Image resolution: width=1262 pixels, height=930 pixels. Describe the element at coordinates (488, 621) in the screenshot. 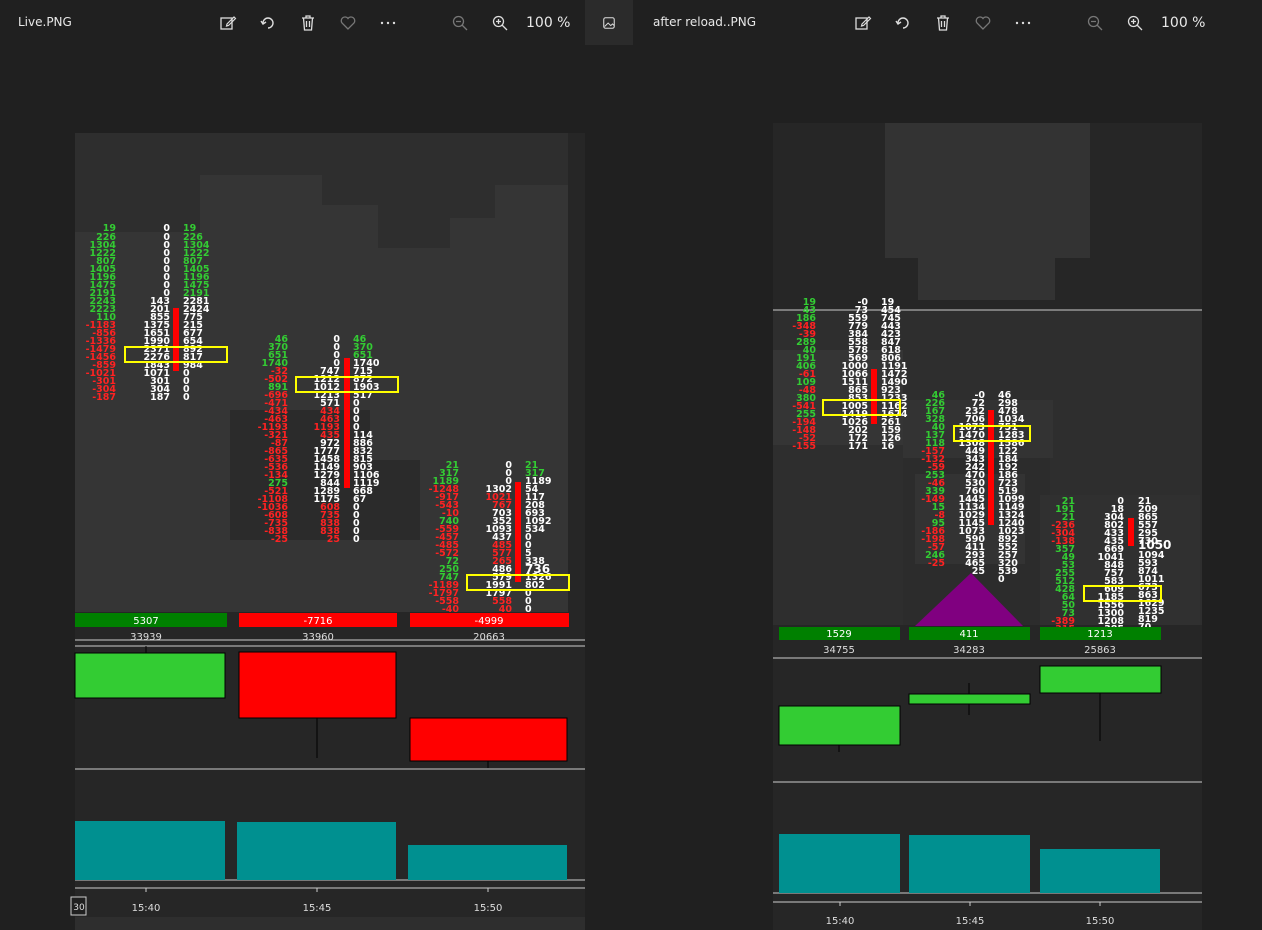

I see `delta-value: -4999` at that location.